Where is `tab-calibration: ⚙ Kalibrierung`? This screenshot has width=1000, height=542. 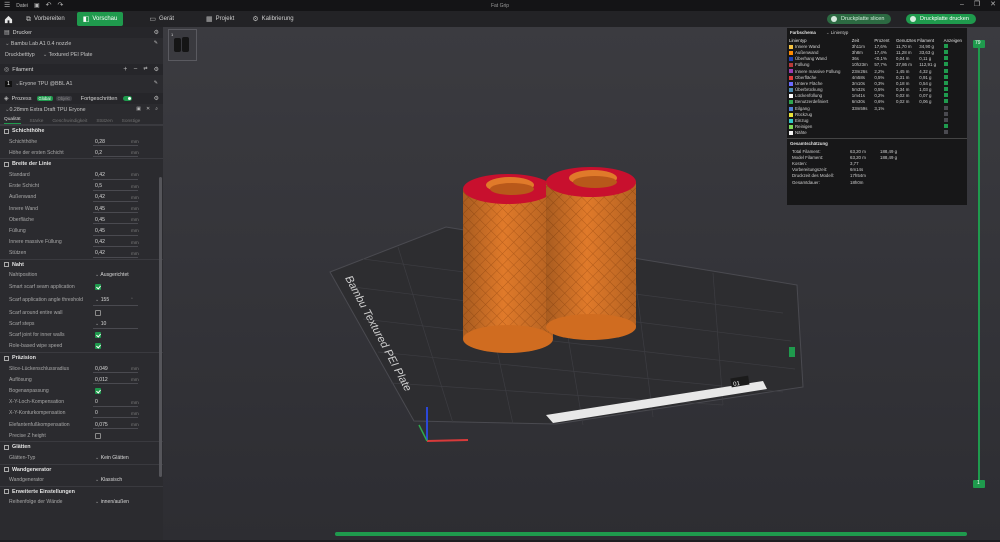 tab-calibration: ⚙ Kalibrierung is located at coordinates (272, 19).